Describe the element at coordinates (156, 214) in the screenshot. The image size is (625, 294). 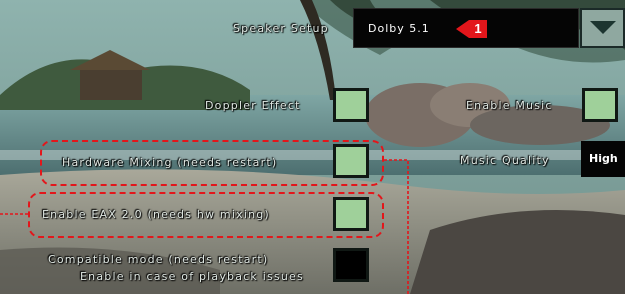
I see `enable-eax-label: Enable EAX 2.0 (needs hw mixing)` at that location.